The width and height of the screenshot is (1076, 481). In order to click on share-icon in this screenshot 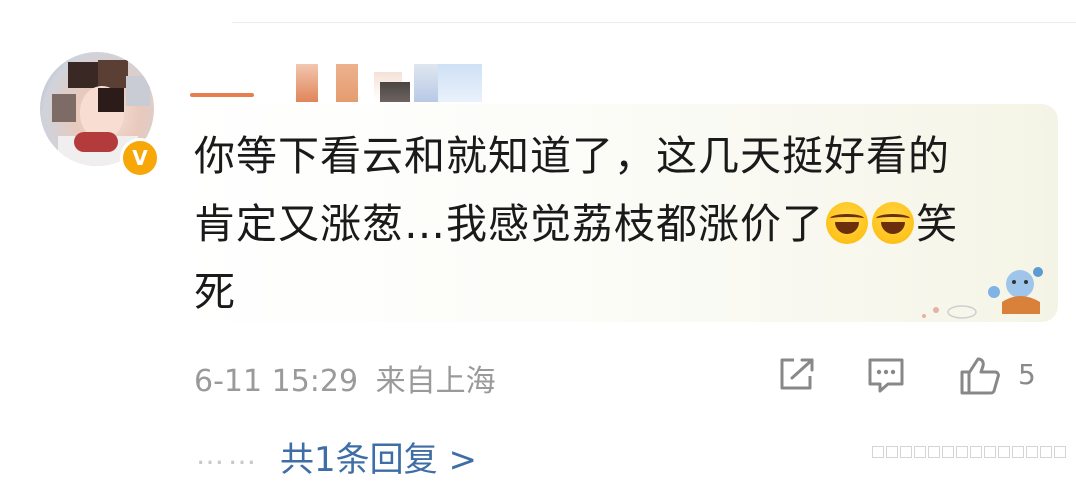, I will do `click(797, 374)`.